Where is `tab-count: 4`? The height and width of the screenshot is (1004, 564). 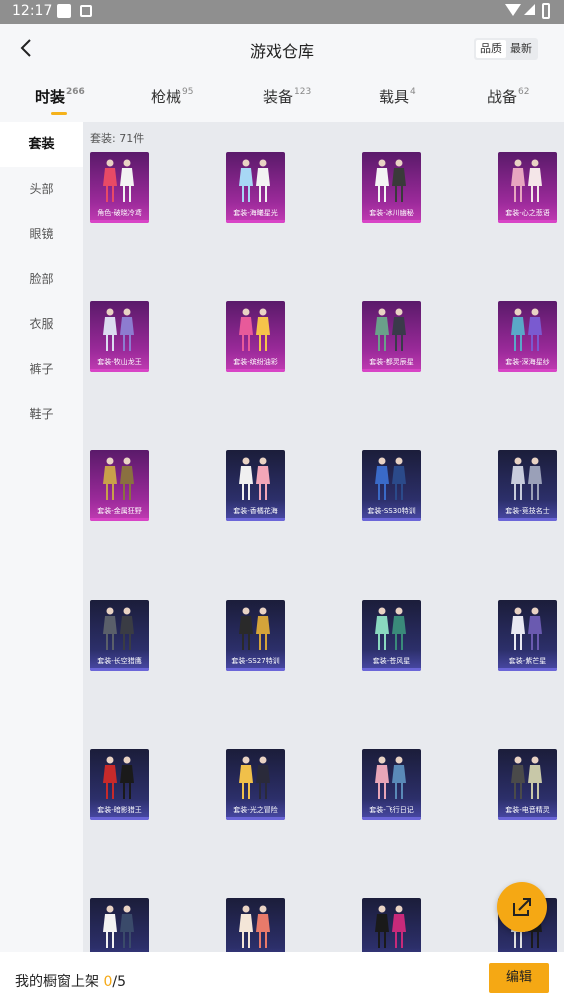
tab-count: 4 is located at coordinates (413, 92).